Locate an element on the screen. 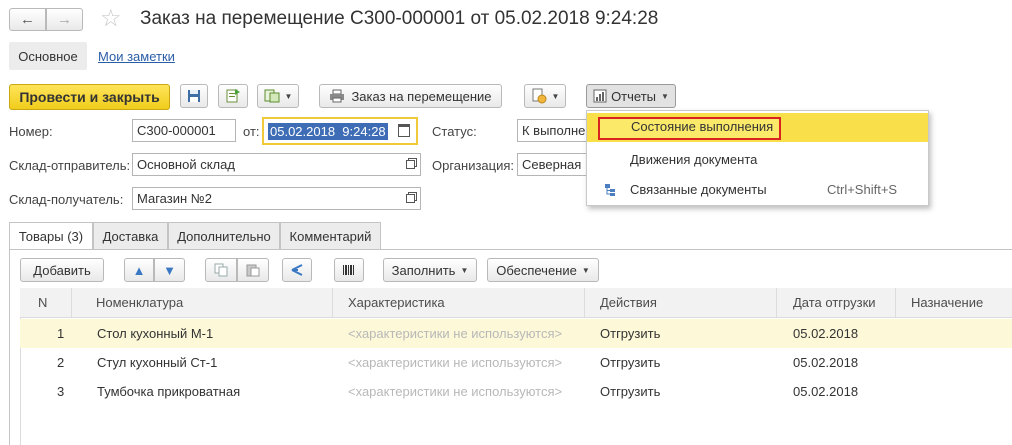 Image resolution: width=1012 pixels, height=445 pixels. receiver-open-button is located at coordinates (411, 198).